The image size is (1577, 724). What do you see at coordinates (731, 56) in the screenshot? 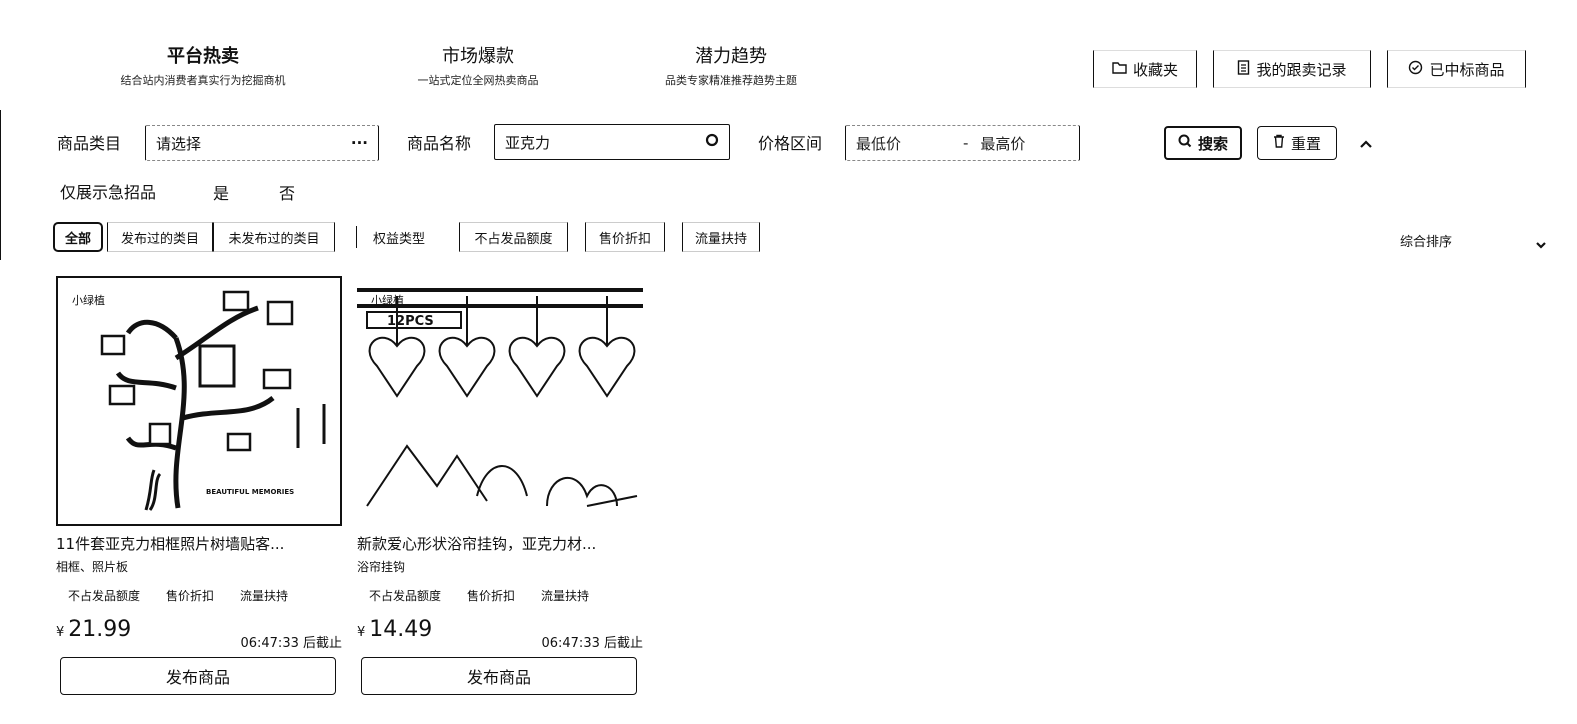
I see `tab-title: 潜力趋势` at bounding box center [731, 56].